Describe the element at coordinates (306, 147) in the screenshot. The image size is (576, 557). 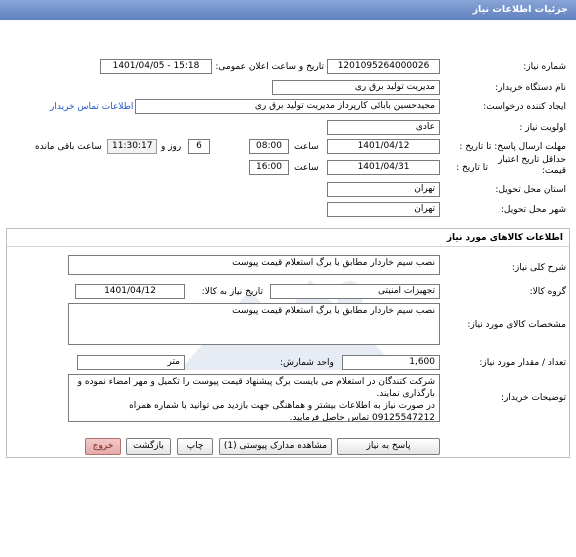
I see `send-deadline-time-label: ساعت` at that location.